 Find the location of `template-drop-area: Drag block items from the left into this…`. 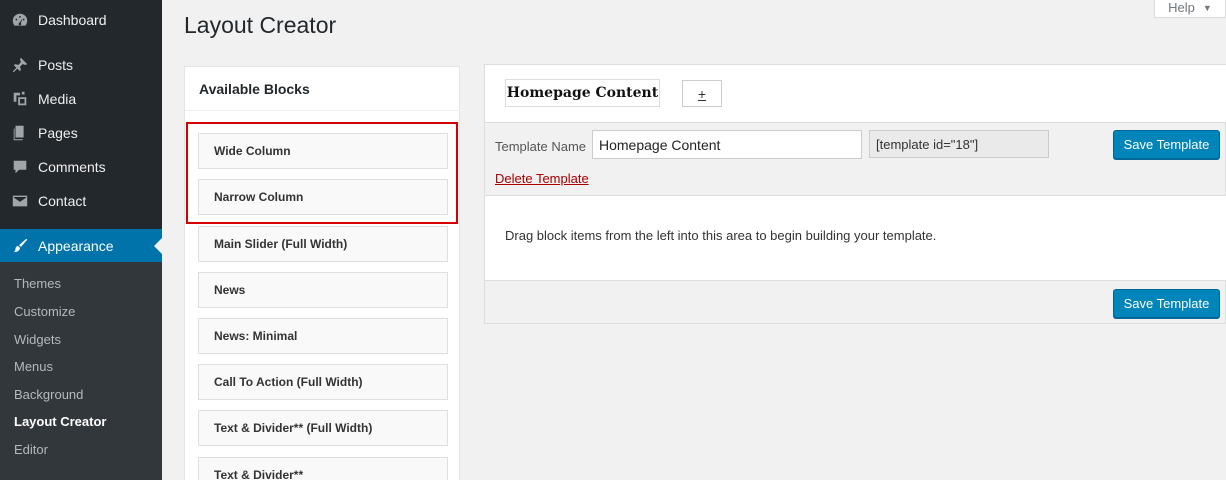

template-drop-area: Drag block items from the left into this… is located at coordinates (855, 238).